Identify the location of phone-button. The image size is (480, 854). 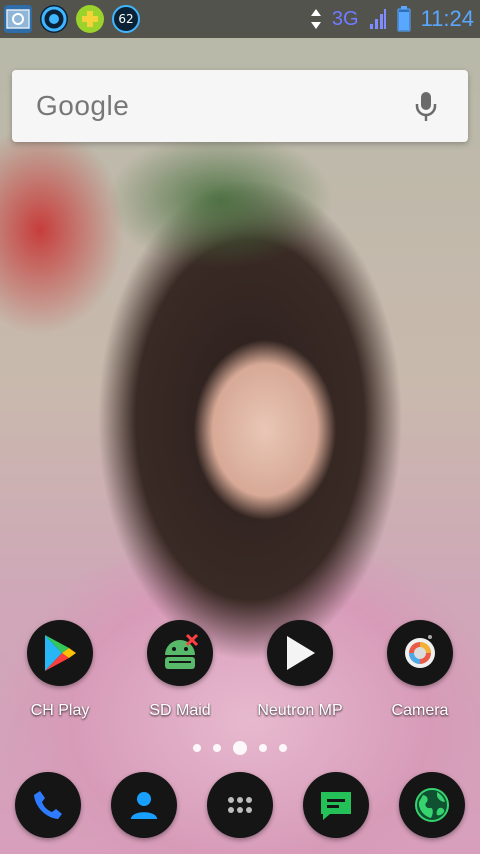
(48, 805).